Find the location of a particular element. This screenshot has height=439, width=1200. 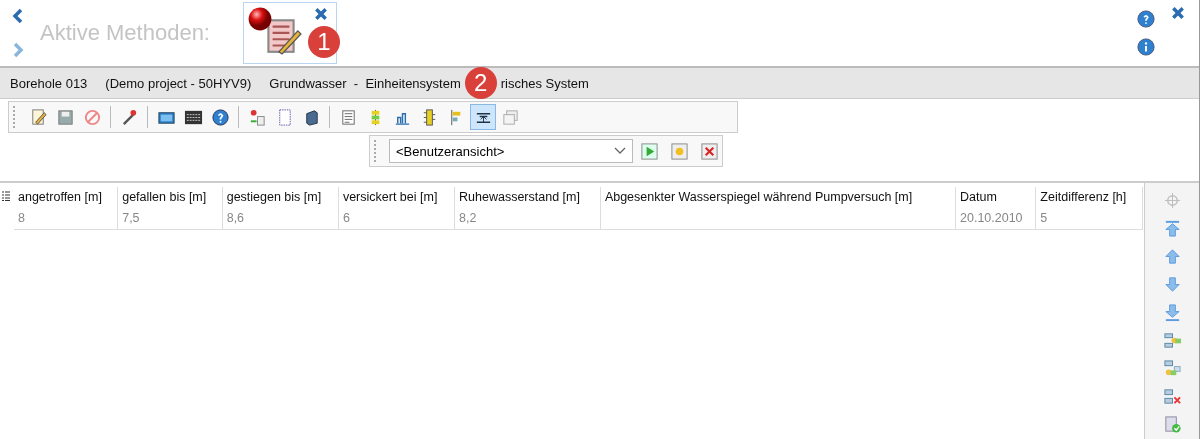

callout-badge: 1 is located at coordinates (324, 42).